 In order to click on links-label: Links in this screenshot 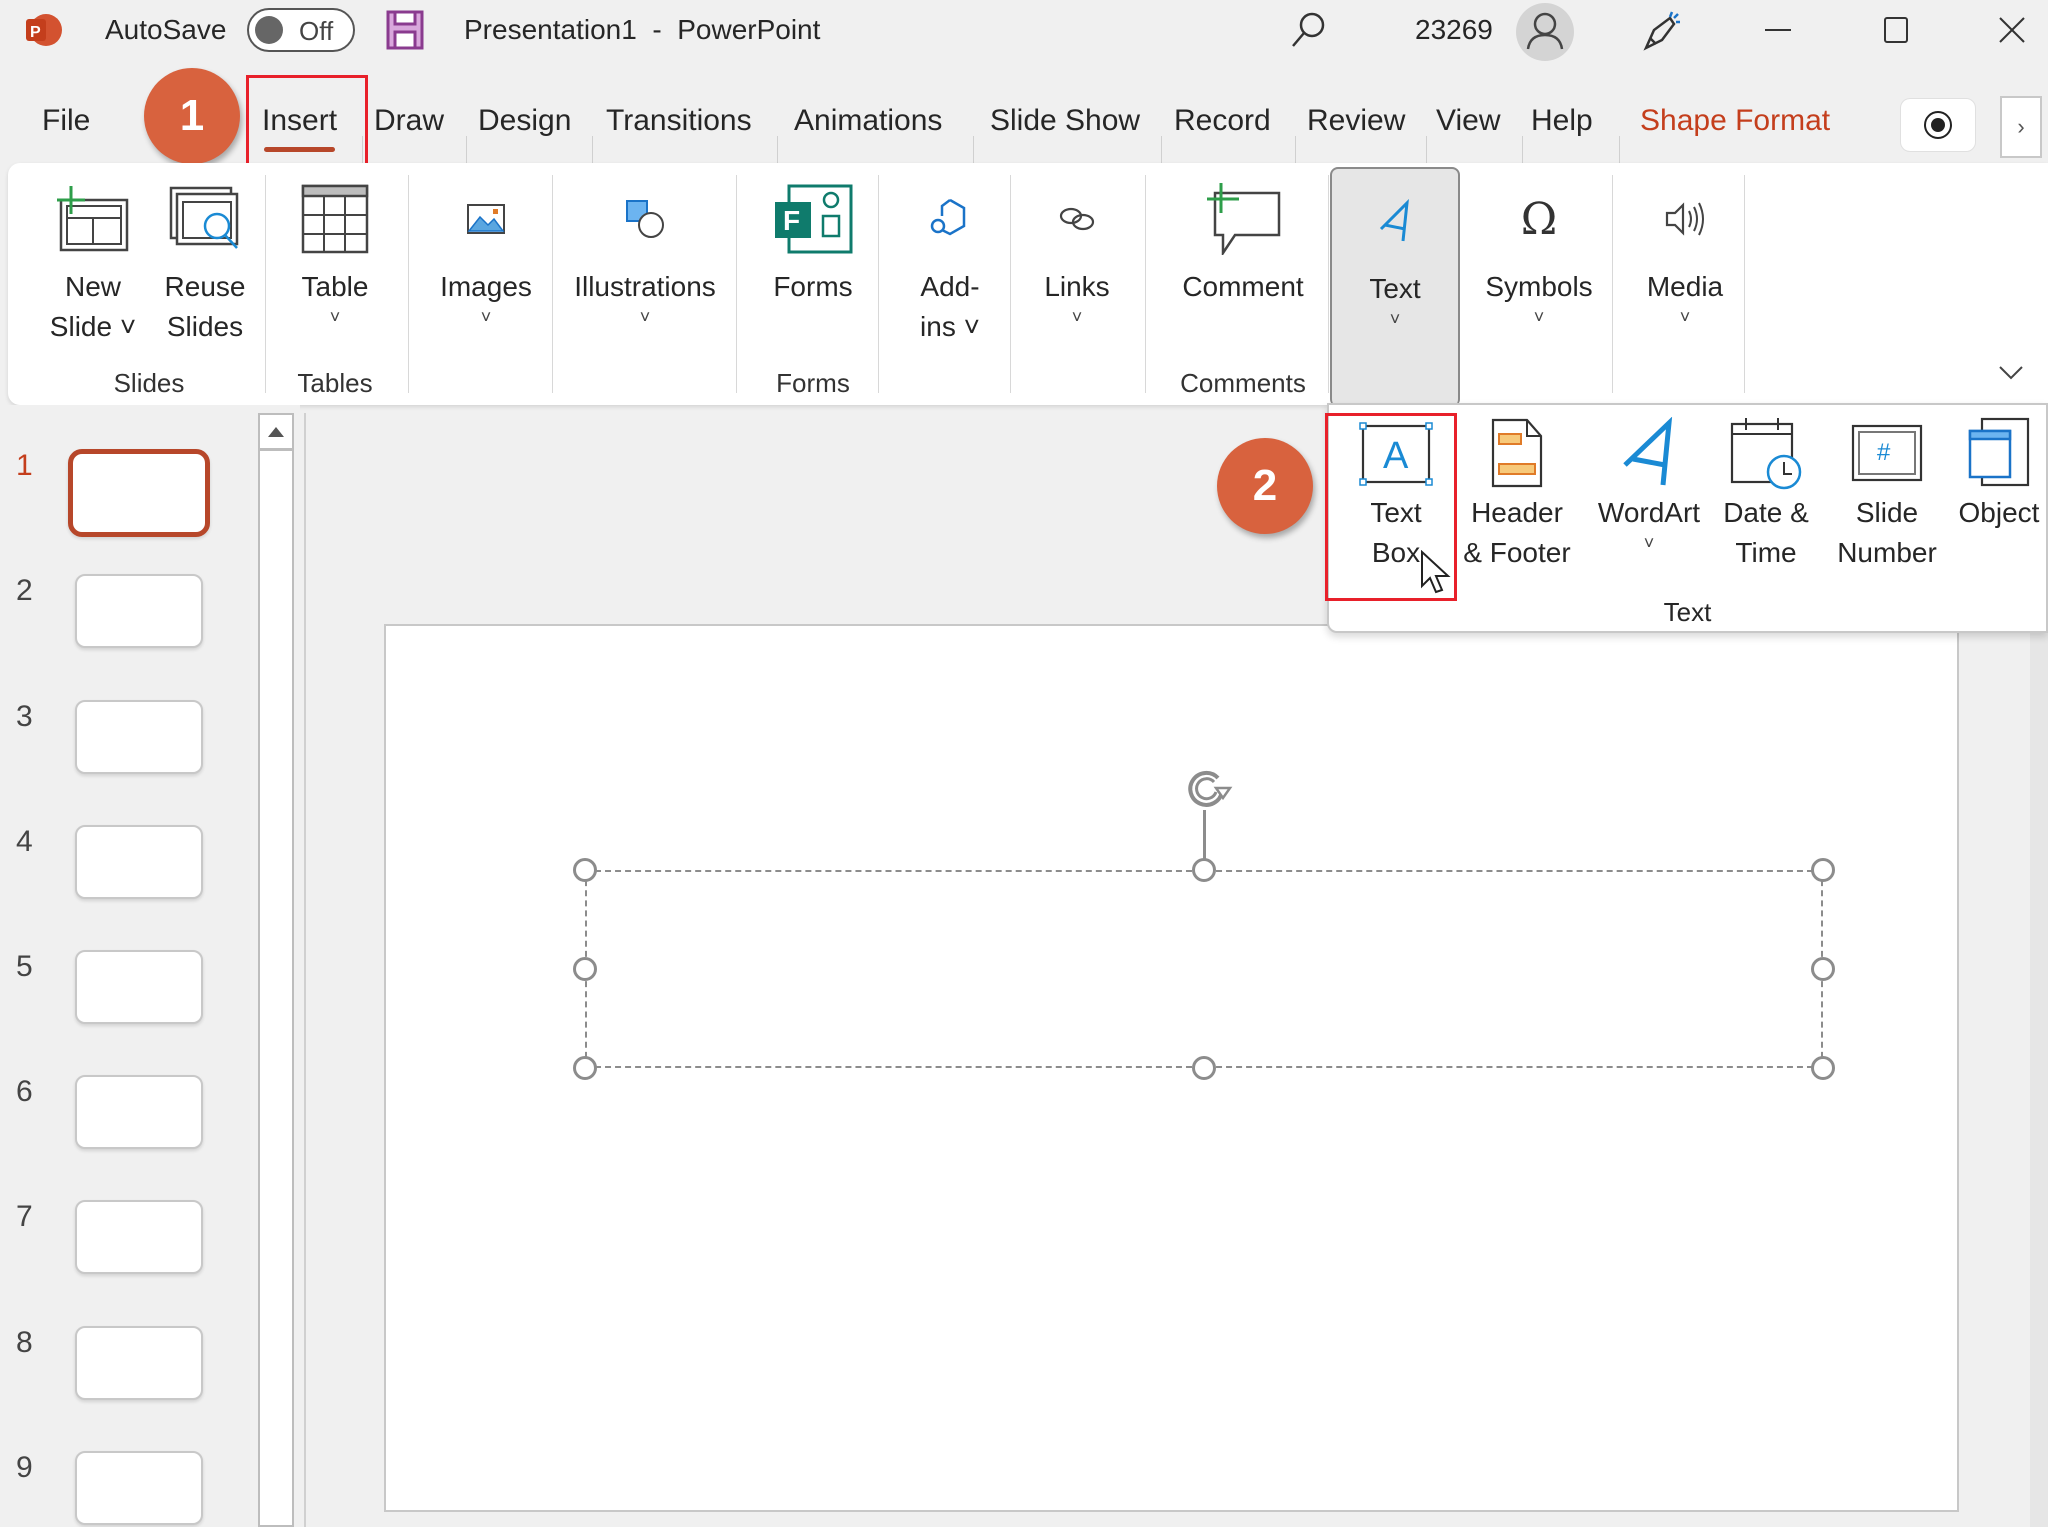, I will do `click(1077, 286)`.